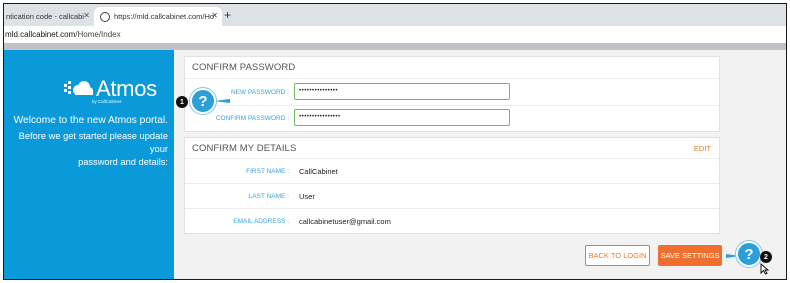 The height and width of the screenshot is (283, 790). What do you see at coordinates (766, 257) in the screenshot?
I see `callout-number-badge: 2` at bounding box center [766, 257].